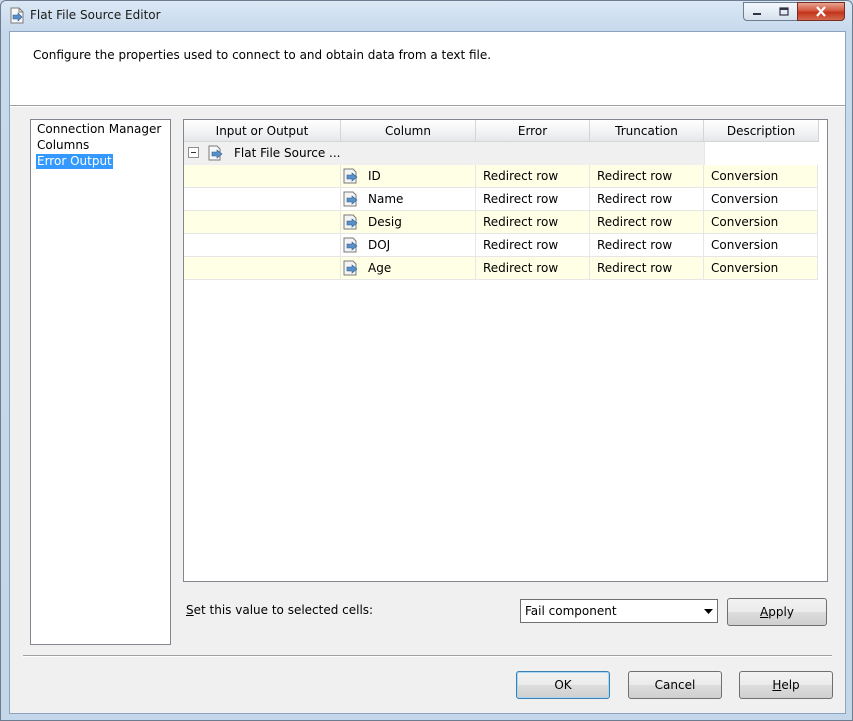 This screenshot has width=853, height=721. What do you see at coordinates (647, 131) in the screenshot?
I see `header-truncation: Truncation` at bounding box center [647, 131].